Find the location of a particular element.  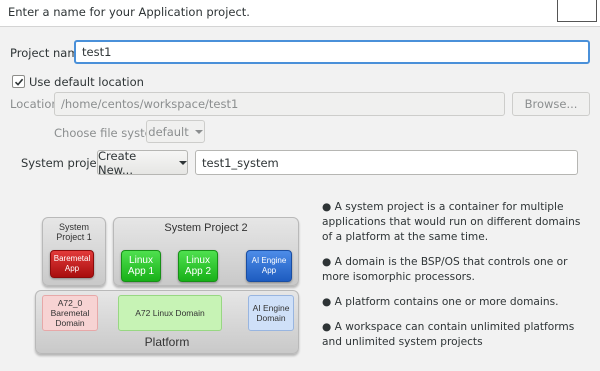

baremetal-app-label: Baremetal App is located at coordinates (72, 263).